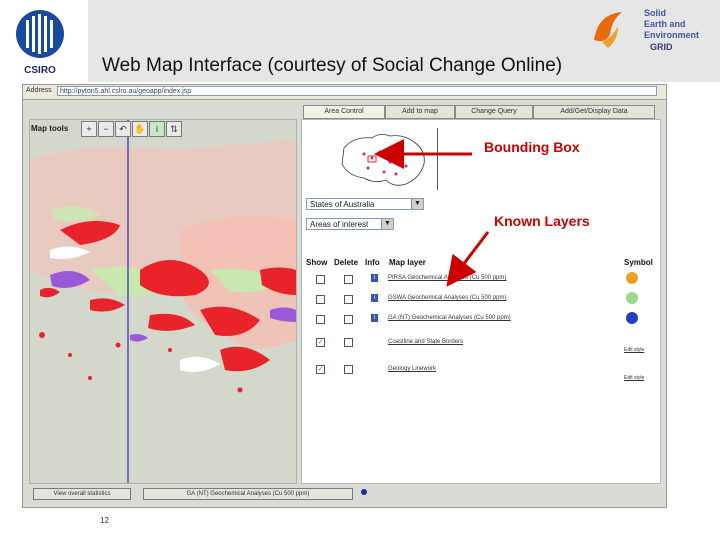  I want to click on solid-earth-grid-logo: Solid Earth and Environment GRID, so click(651, 30).